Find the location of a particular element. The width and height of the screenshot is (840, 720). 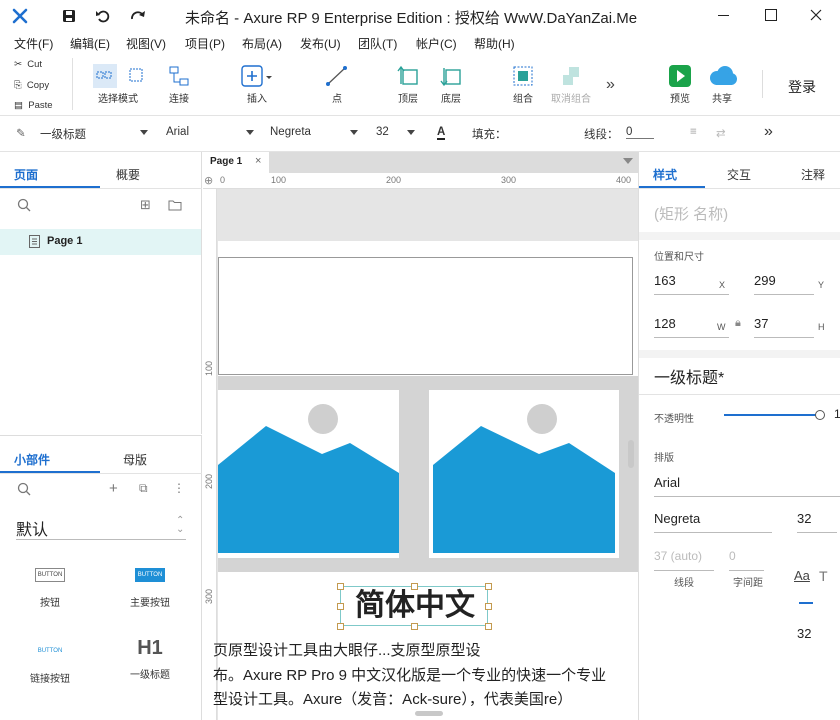

opacity-slider-handle is located at coordinates (820, 415).